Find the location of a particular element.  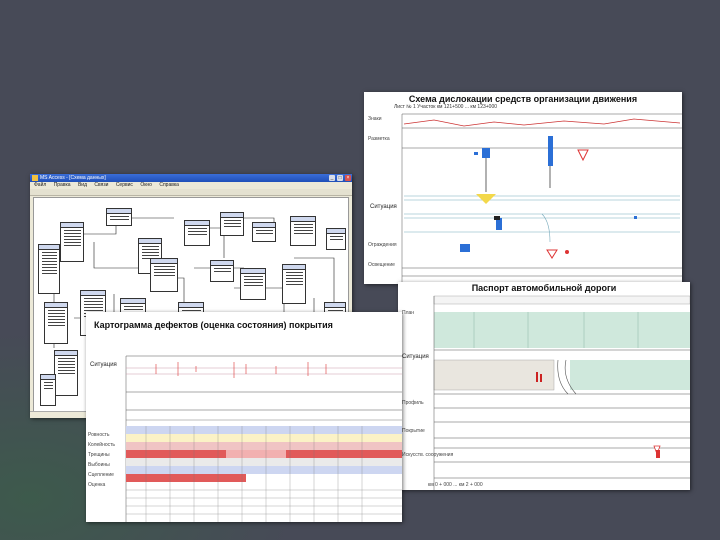

menu-item: Файл is located at coordinates (40, 185).